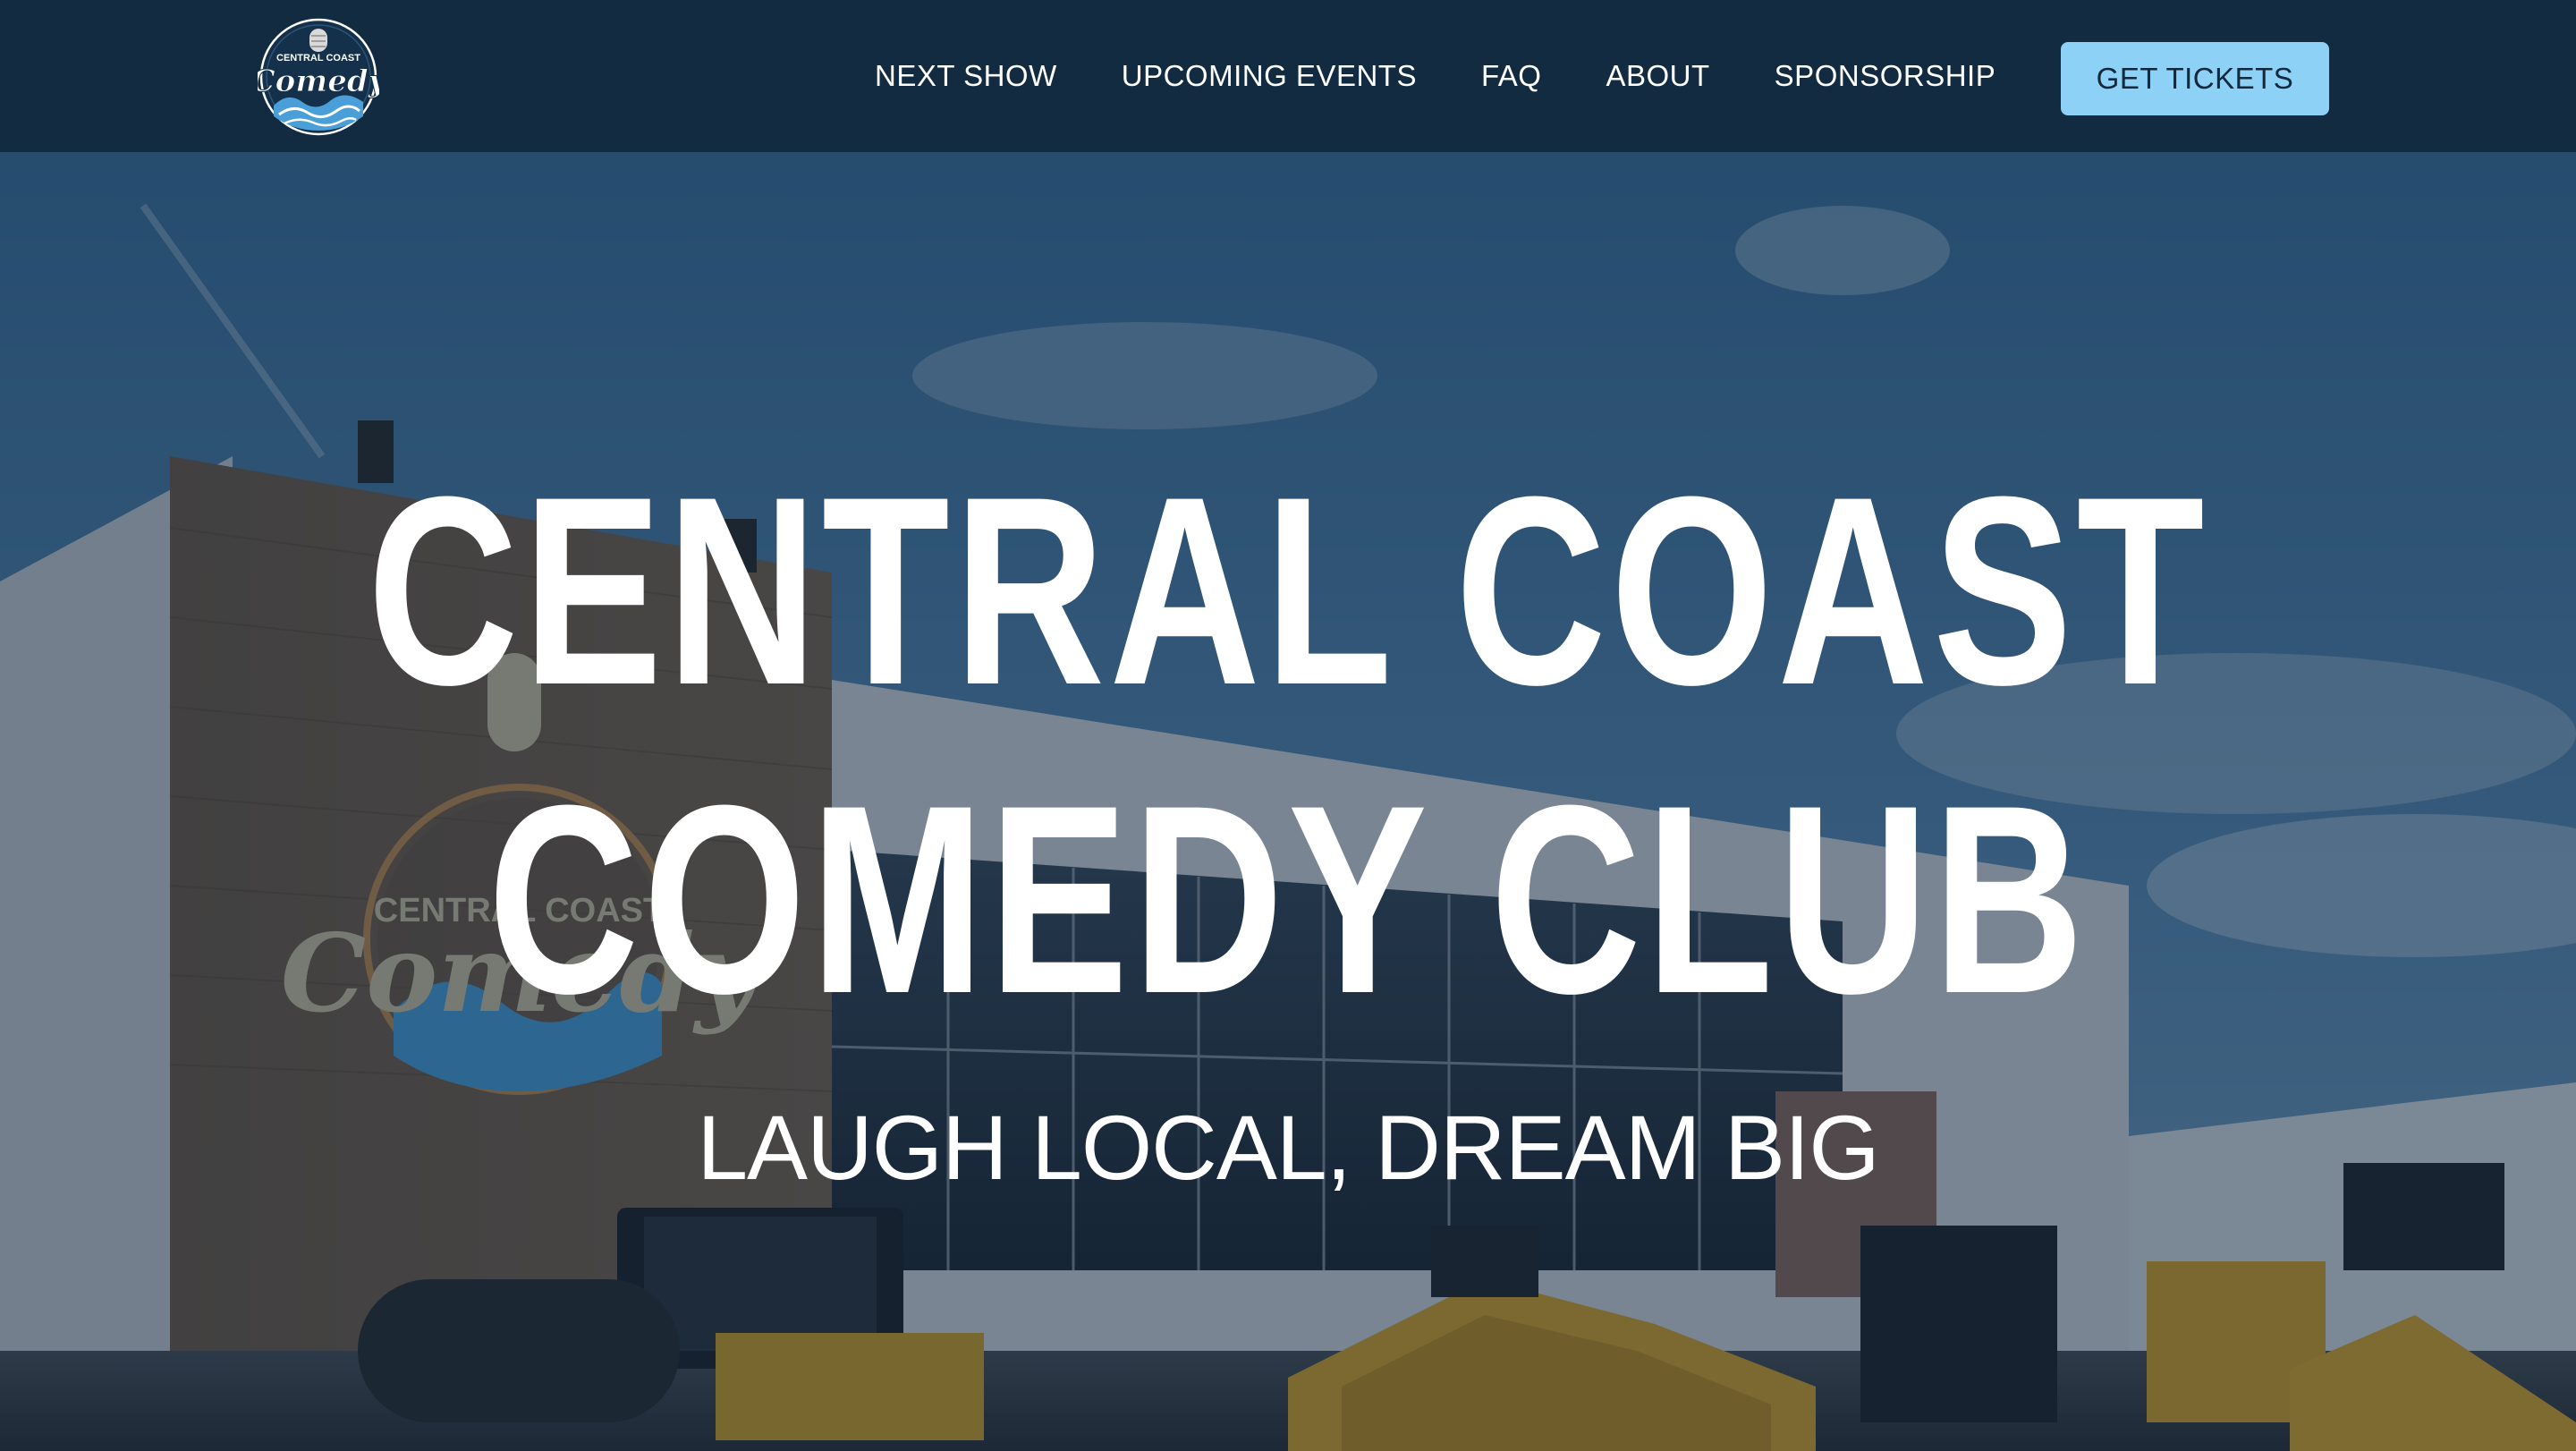 This screenshot has height=1451, width=2576. What do you see at coordinates (1657, 76) in the screenshot?
I see `nav-link-about: ABOUT` at bounding box center [1657, 76].